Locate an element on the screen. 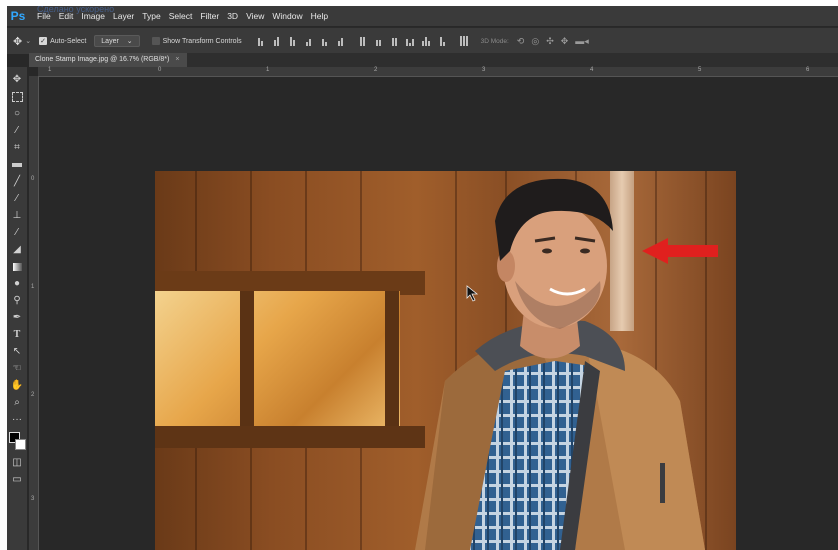 This screenshot has height=550, width=838. background-color-swatch is located at coordinates (20, 444).